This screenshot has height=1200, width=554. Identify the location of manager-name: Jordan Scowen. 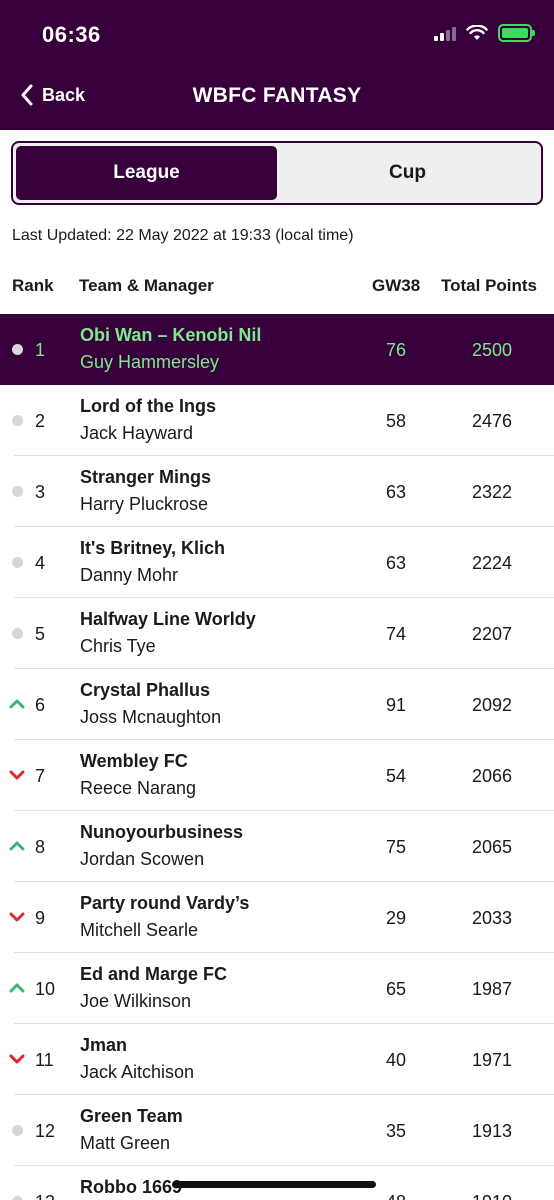
(142, 859).